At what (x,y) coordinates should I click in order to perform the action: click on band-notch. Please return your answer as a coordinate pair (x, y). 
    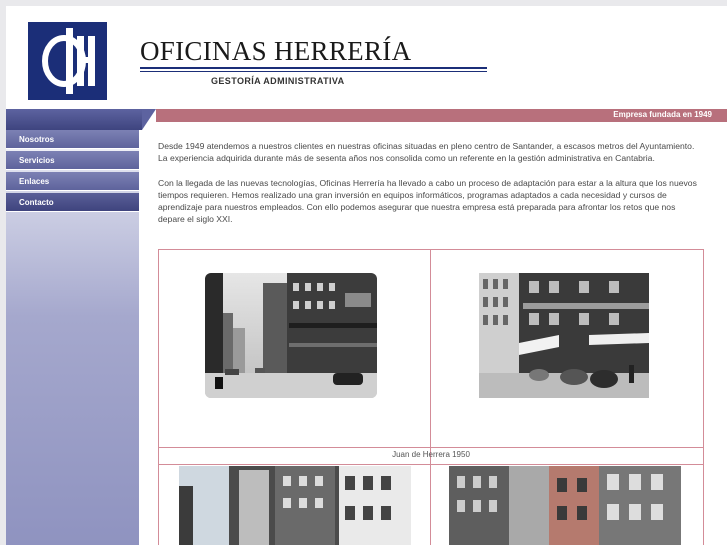
    Looking at the image, I should click on (149, 119).